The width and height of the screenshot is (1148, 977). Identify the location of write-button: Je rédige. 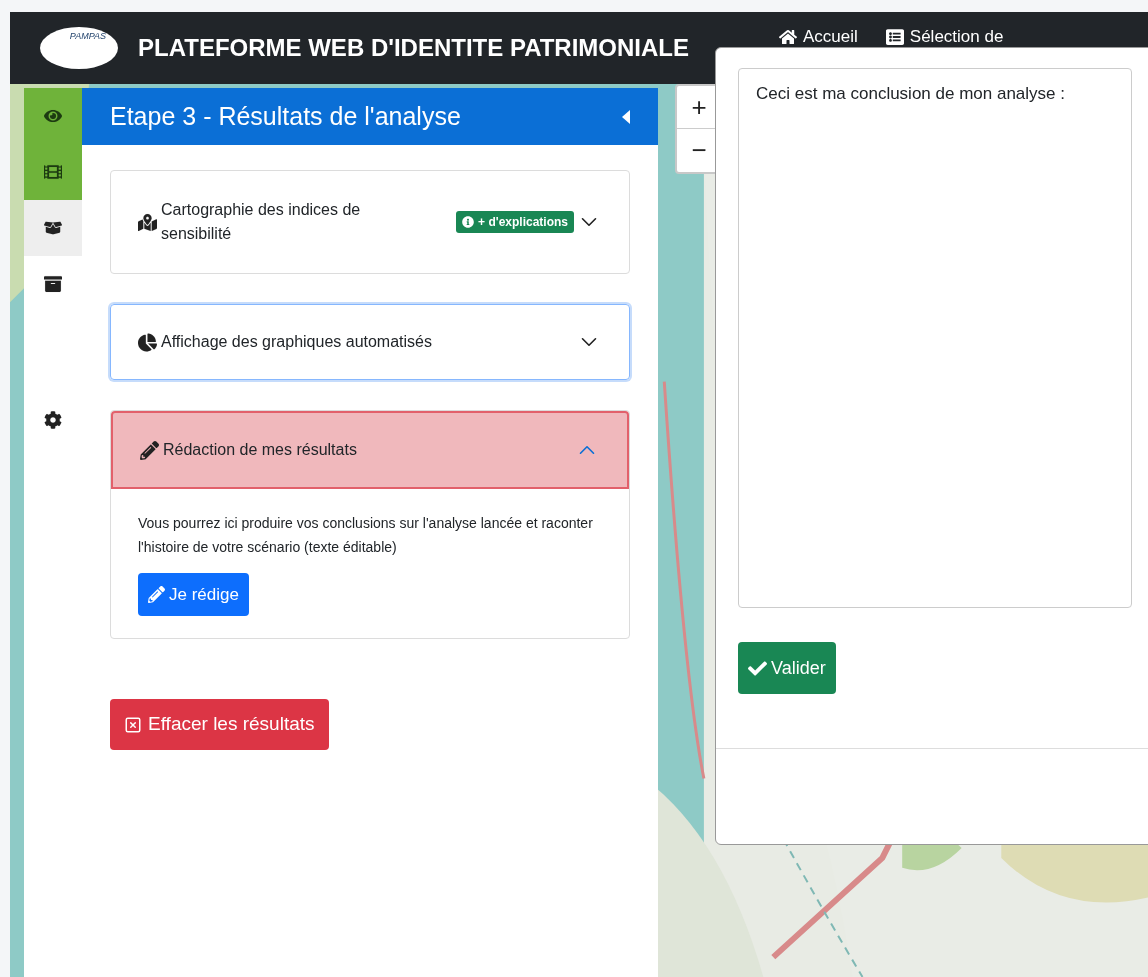
(193, 594).